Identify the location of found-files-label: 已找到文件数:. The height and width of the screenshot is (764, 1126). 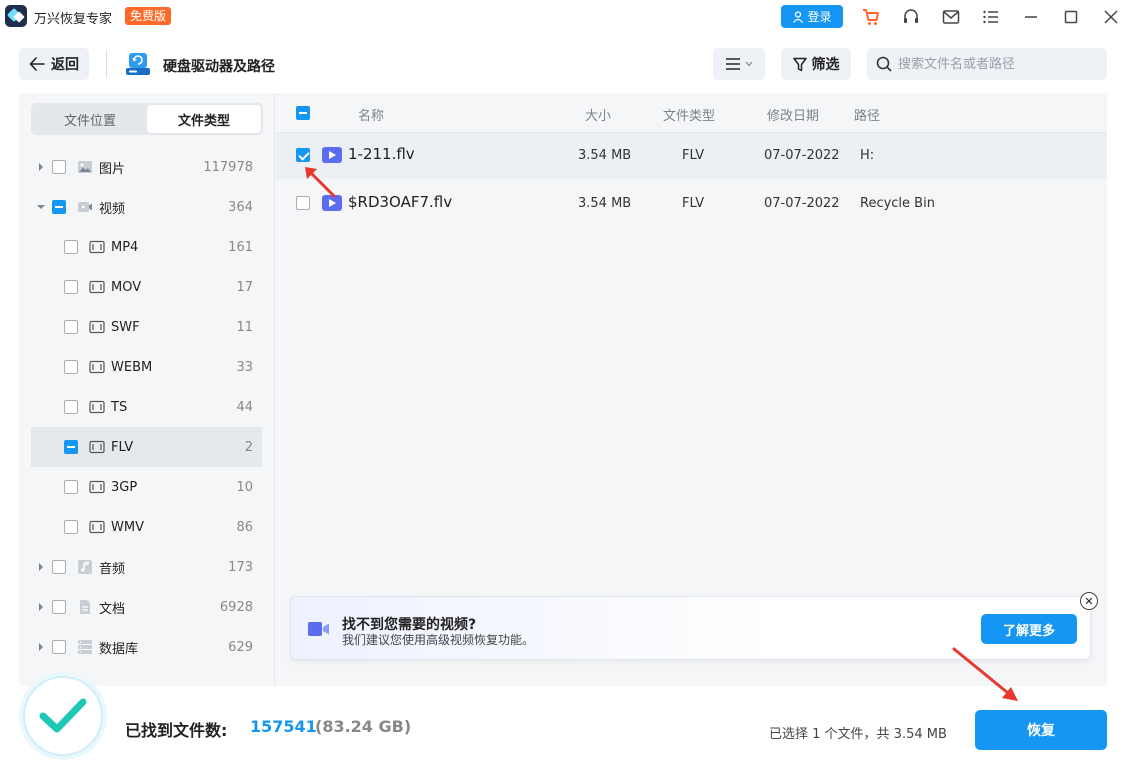
(176, 730).